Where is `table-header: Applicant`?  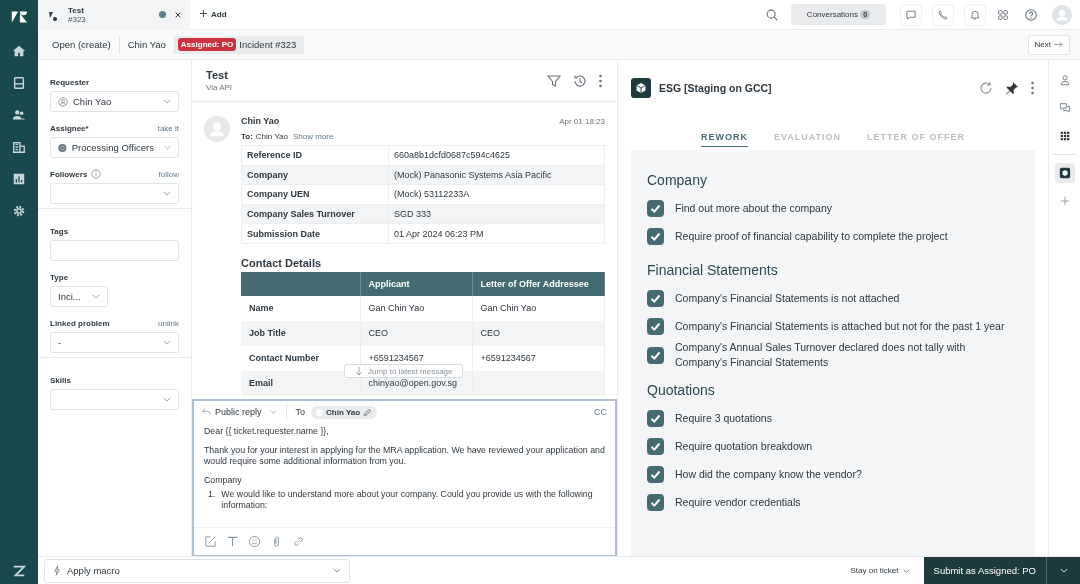
table-header: Applicant is located at coordinates (416, 283).